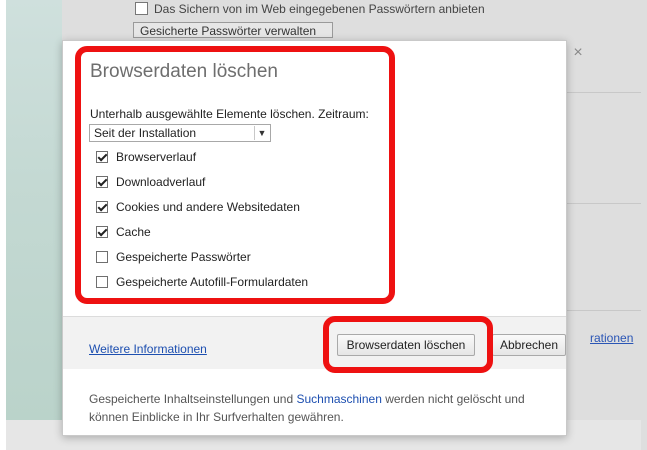 This screenshot has width=647, height=450. I want to click on background-gradient, so click(34, 225).